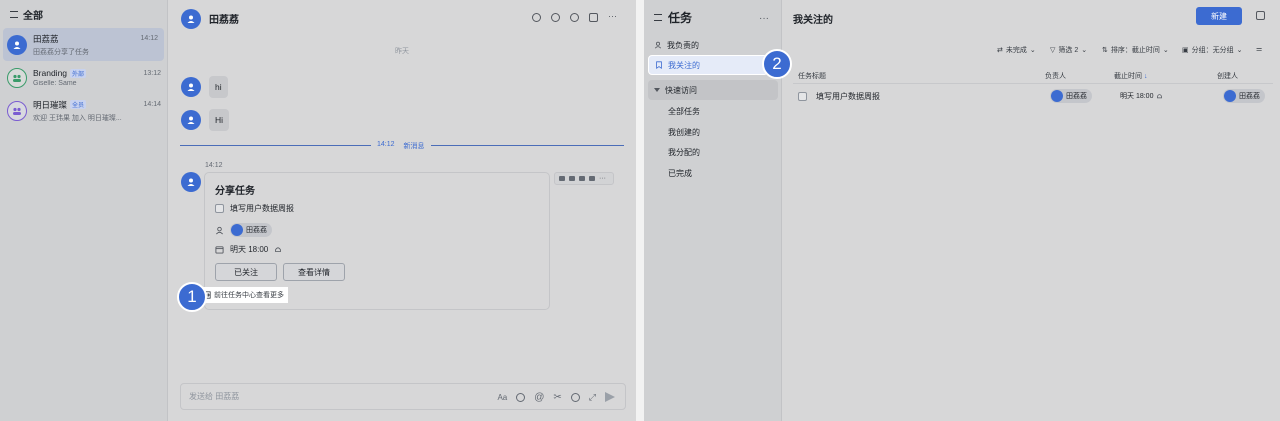 This screenshot has width=1280, height=421. I want to click on voice-call-icon, so click(555, 17).